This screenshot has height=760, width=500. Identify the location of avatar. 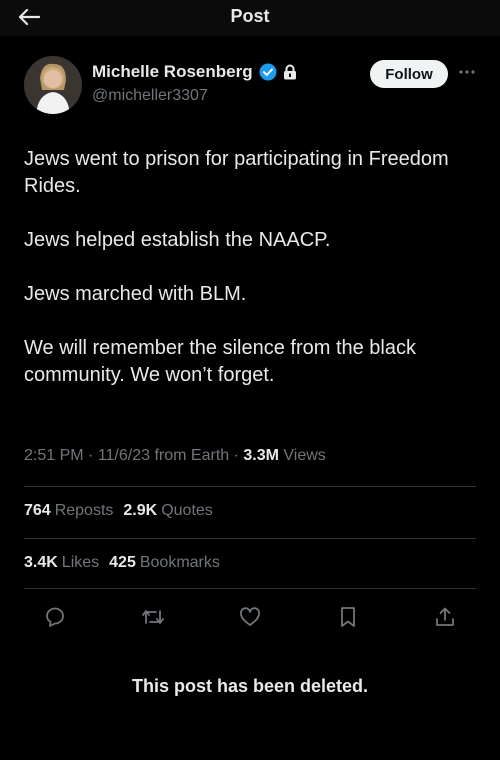
(53, 85).